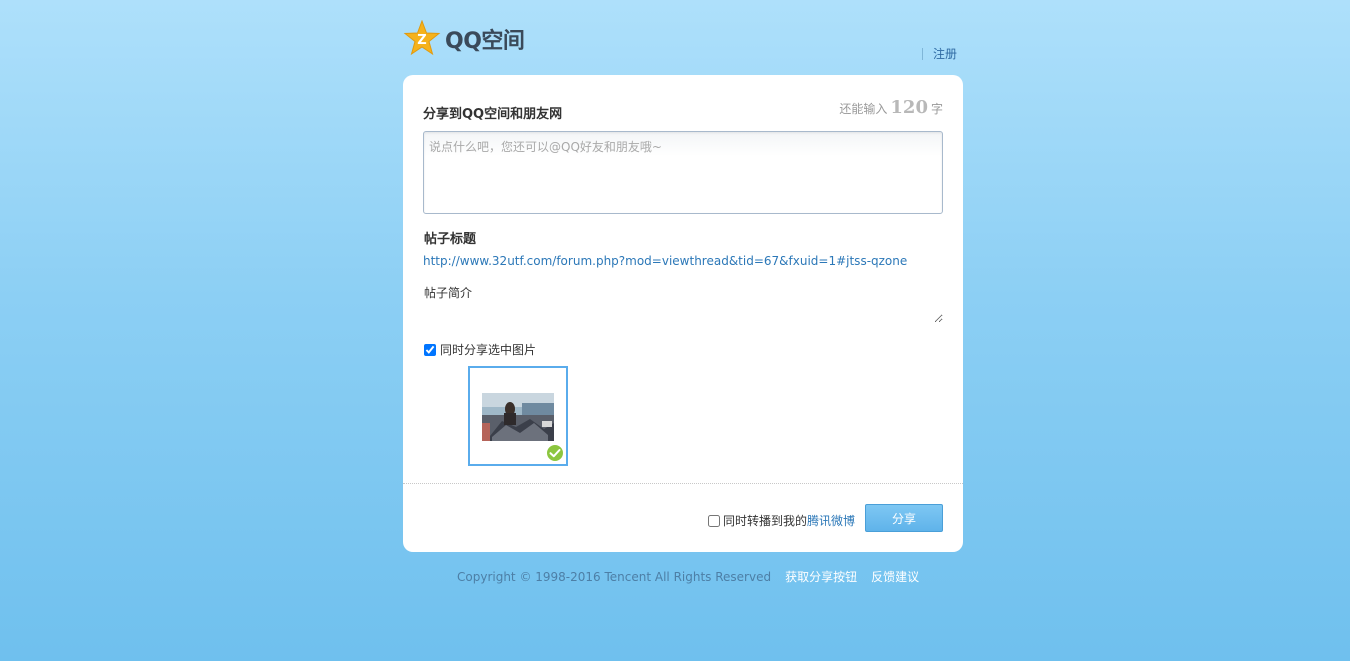 The height and width of the screenshot is (661, 1350). What do you see at coordinates (863, 109) in the screenshot?
I see `counter-prefix: 还能输入` at bounding box center [863, 109].